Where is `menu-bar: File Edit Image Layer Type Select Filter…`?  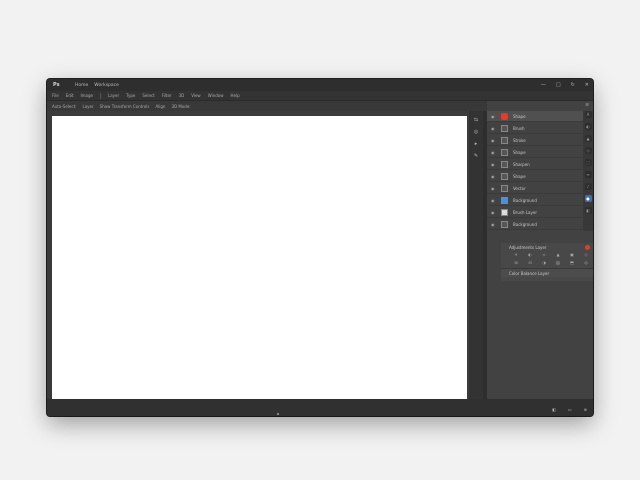
menu-bar: File Edit Image Layer Type Select Filter… is located at coordinates (320, 96).